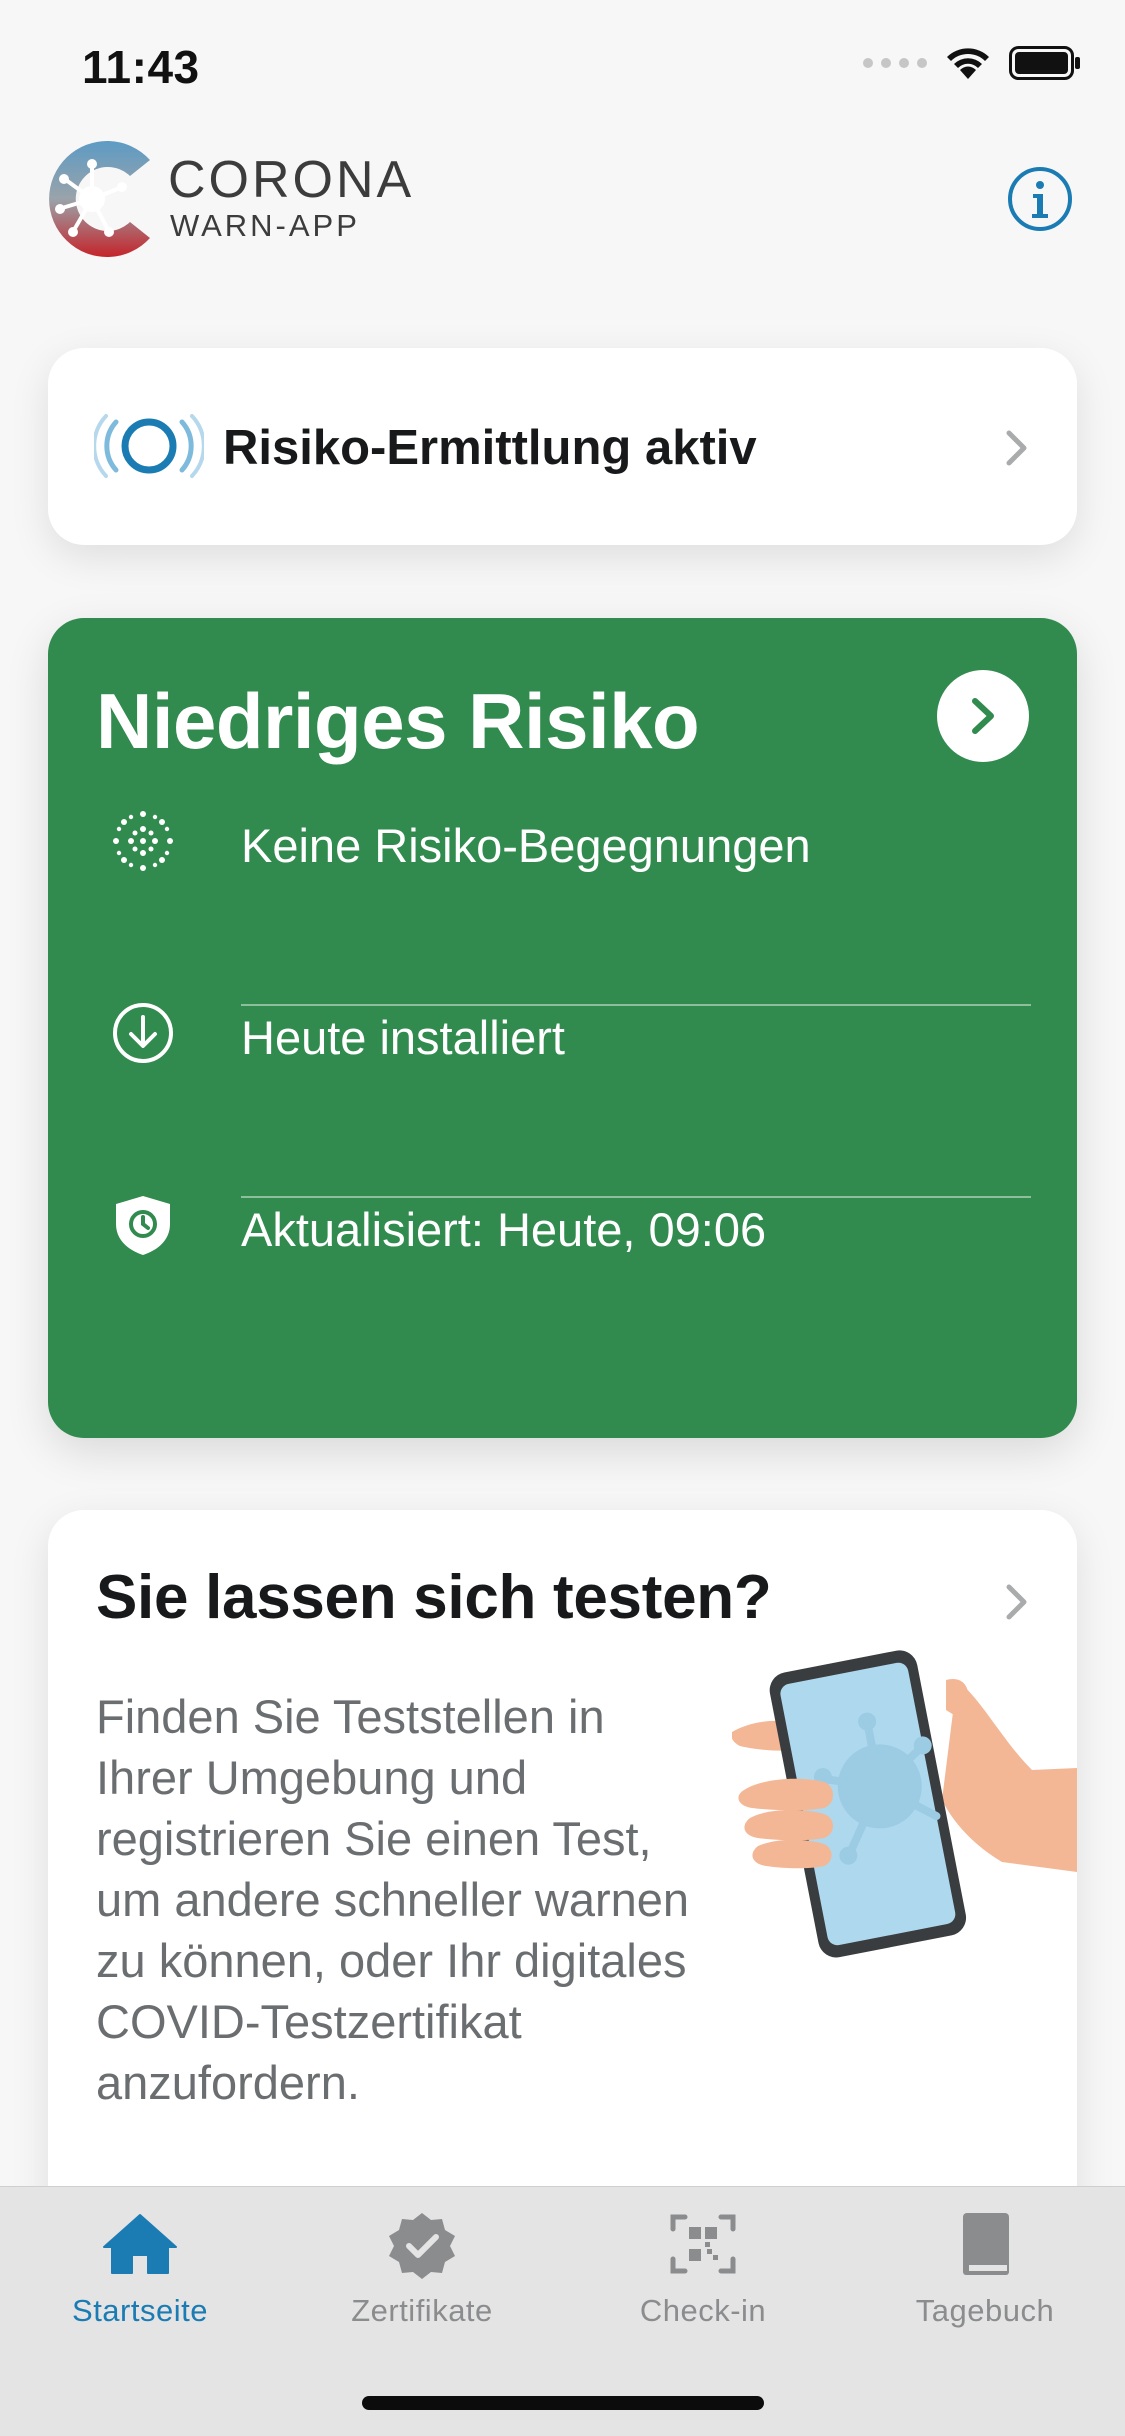 The height and width of the screenshot is (2436, 1125). I want to click on status-bar: 11:43, so click(562, 66).